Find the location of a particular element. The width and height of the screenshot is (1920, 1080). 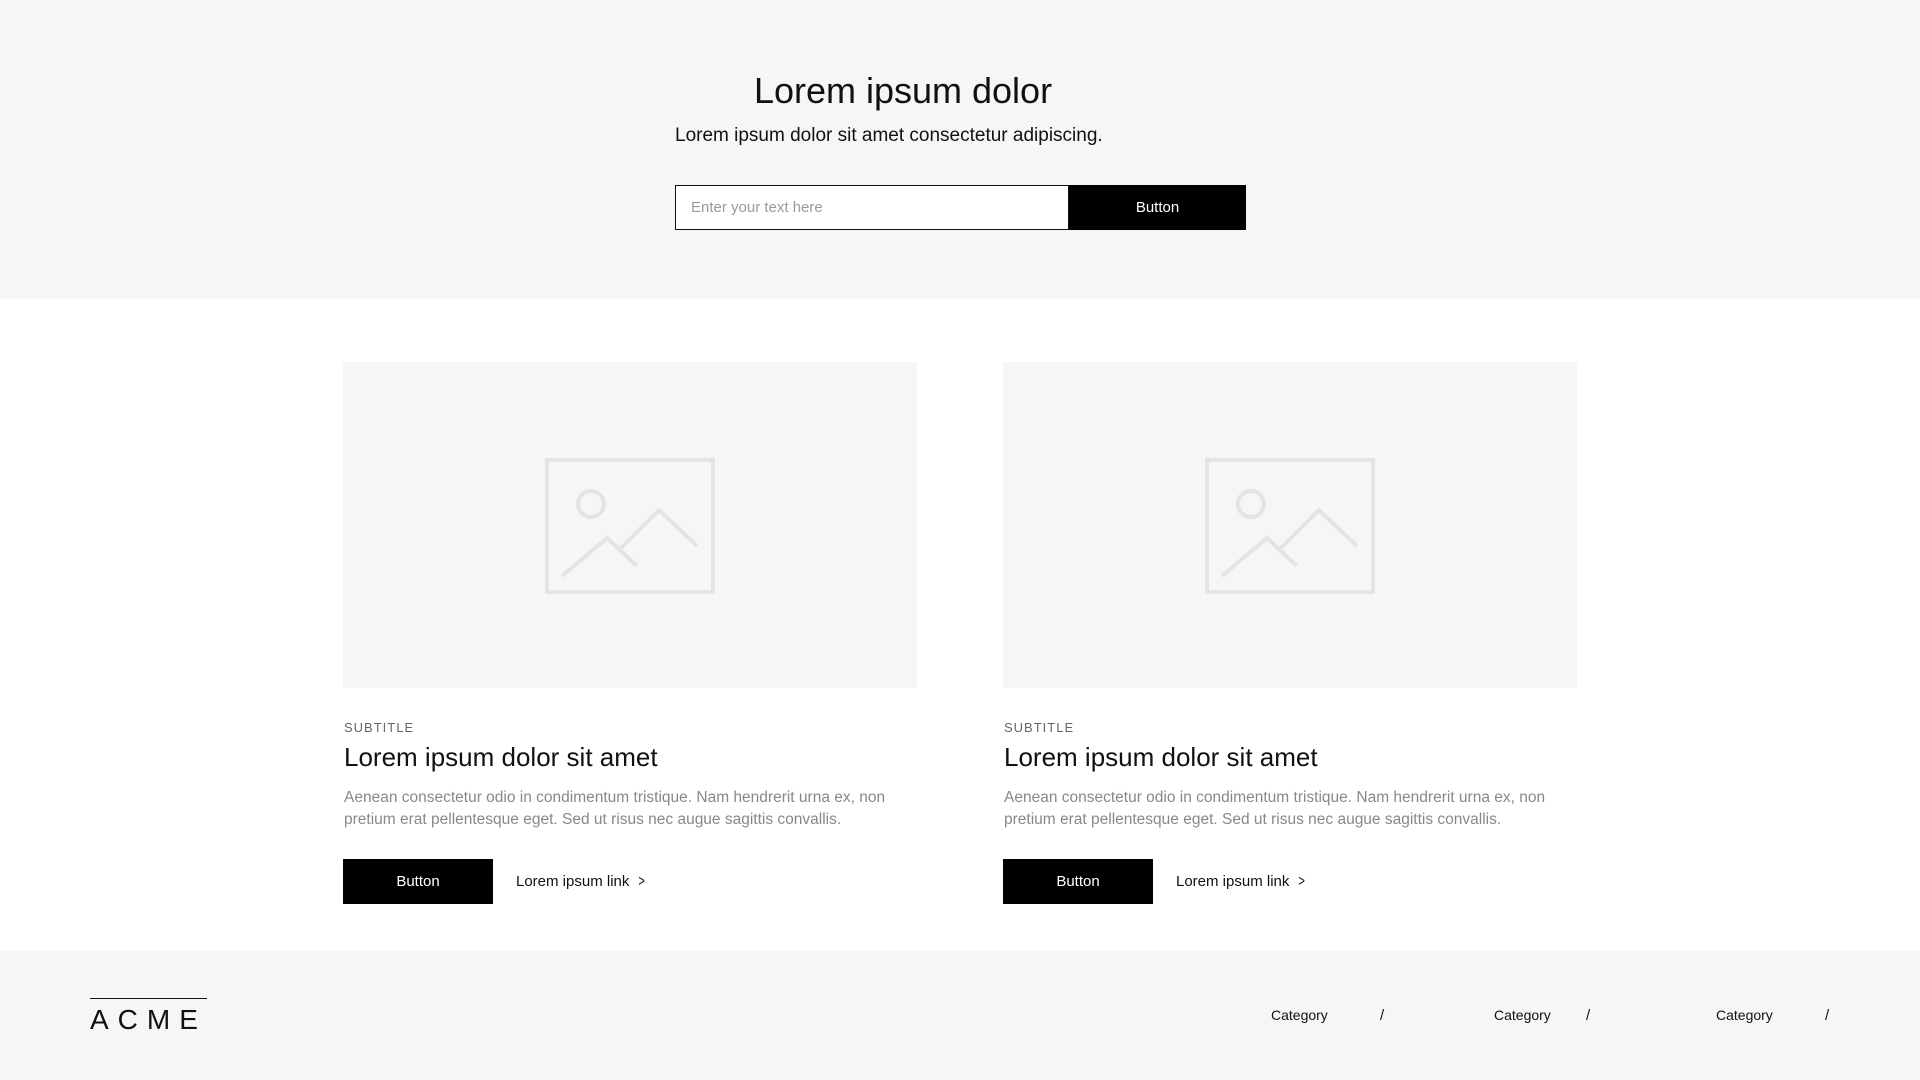

hero-submit-button: Button is located at coordinates (1157, 207).